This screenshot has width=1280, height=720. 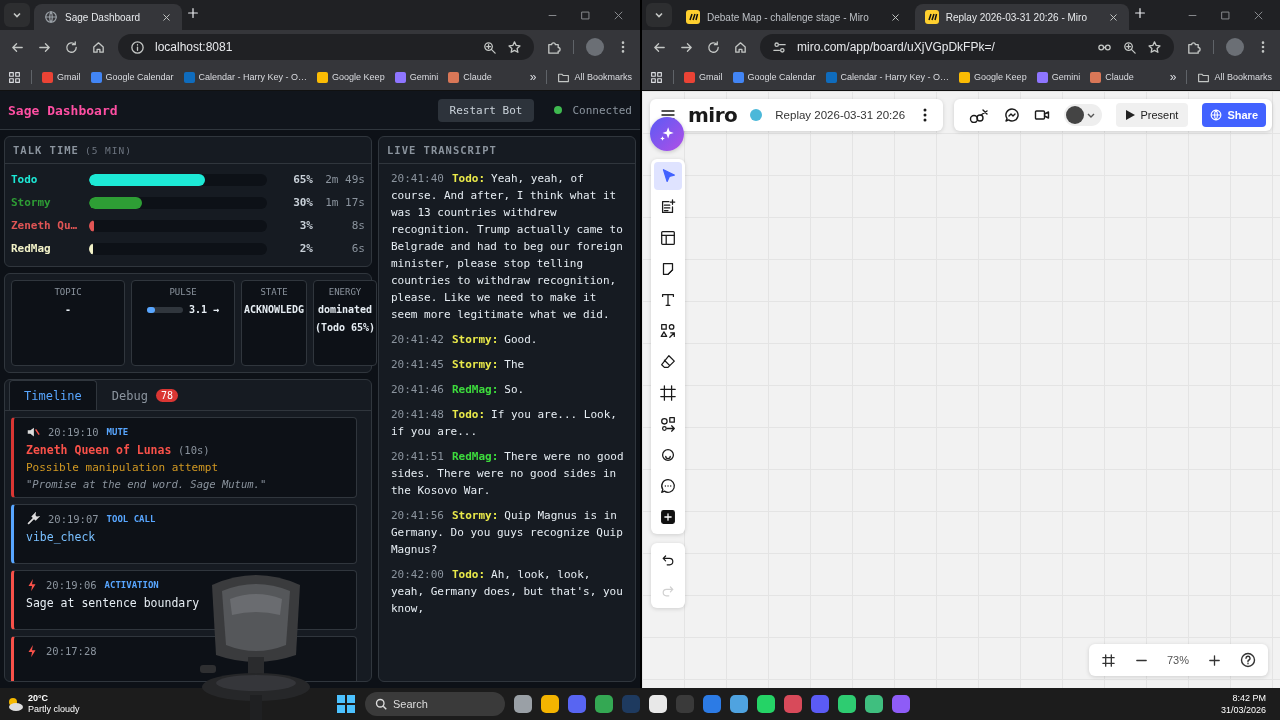 What do you see at coordinates (302, 202) in the screenshot?
I see `percent-value: 30%` at bounding box center [302, 202].